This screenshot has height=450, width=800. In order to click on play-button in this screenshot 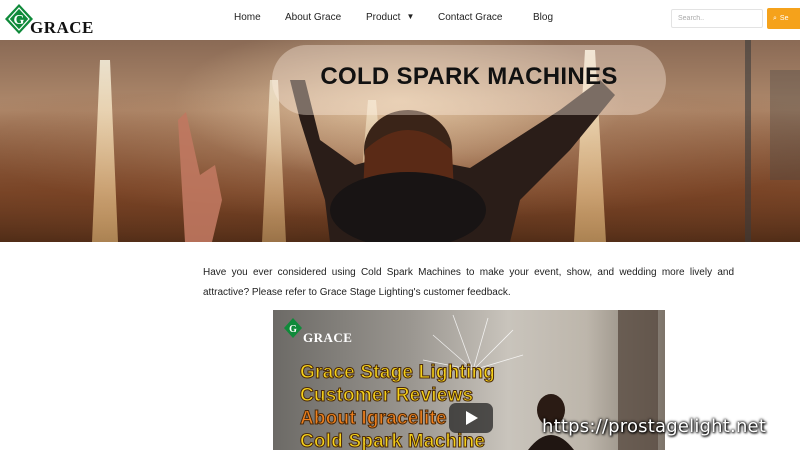, I will do `click(471, 418)`.